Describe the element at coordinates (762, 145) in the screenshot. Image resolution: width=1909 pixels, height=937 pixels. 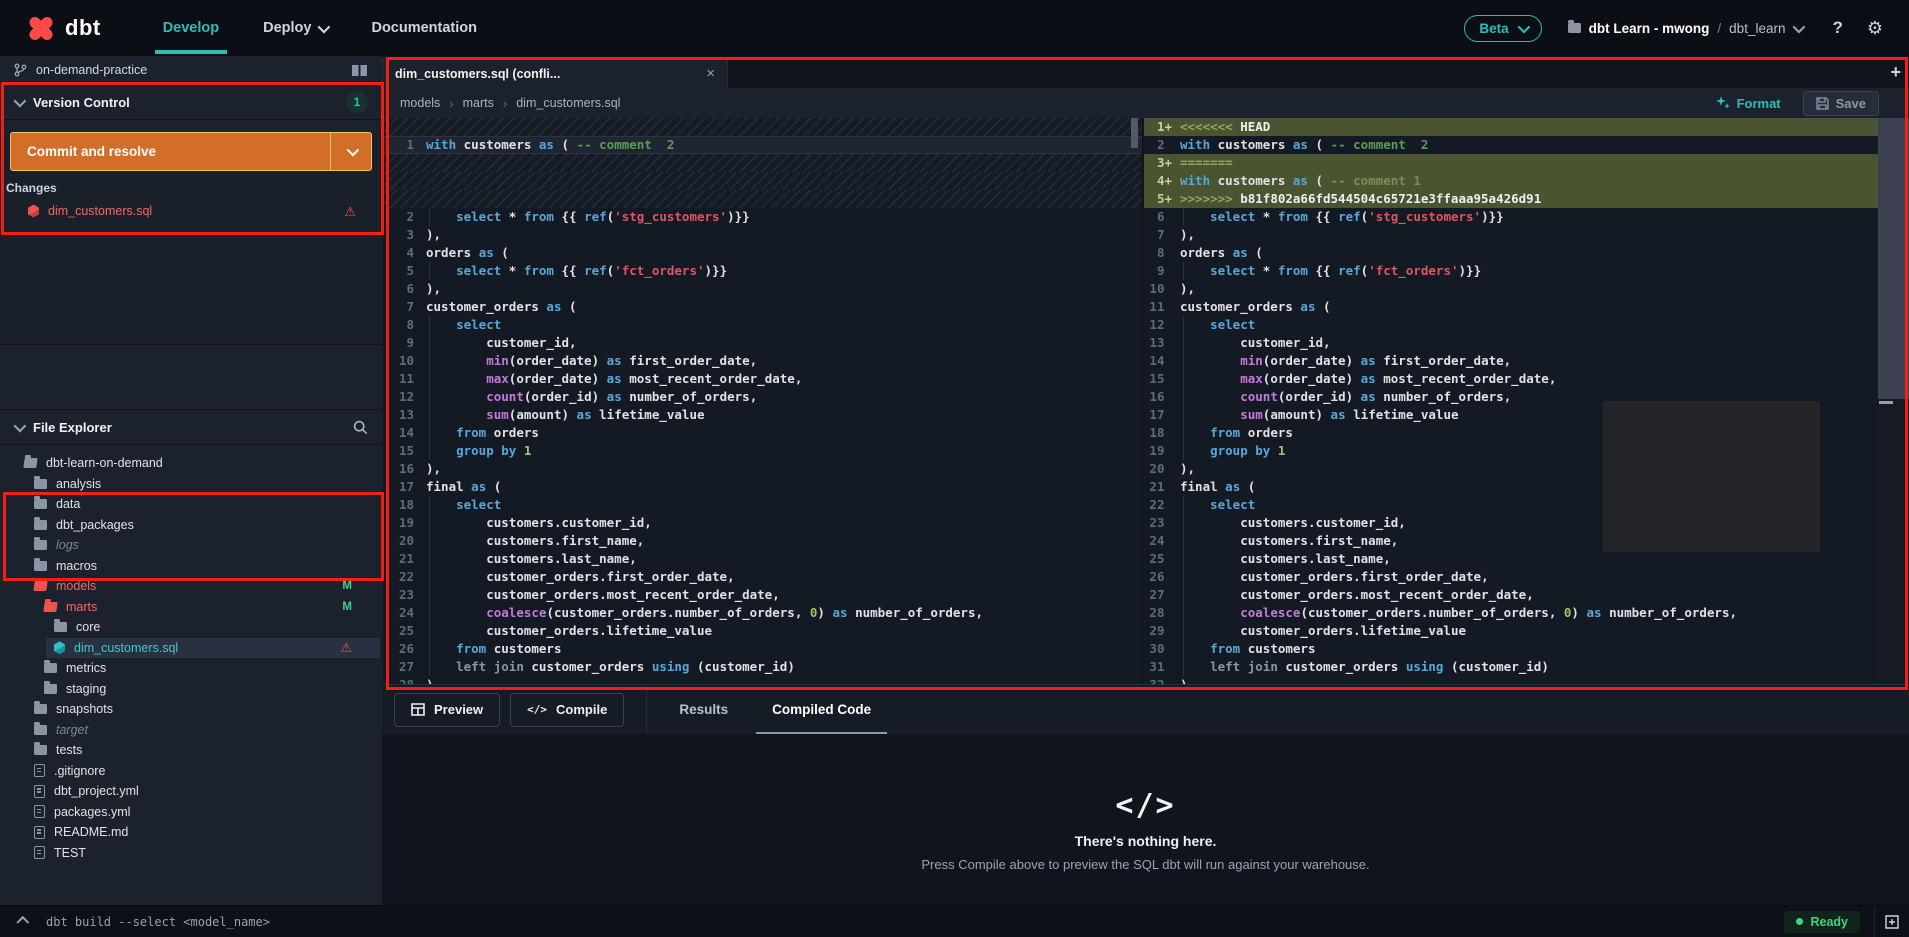
I see `code-line: 1 with customers as ( -- comment 2` at that location.